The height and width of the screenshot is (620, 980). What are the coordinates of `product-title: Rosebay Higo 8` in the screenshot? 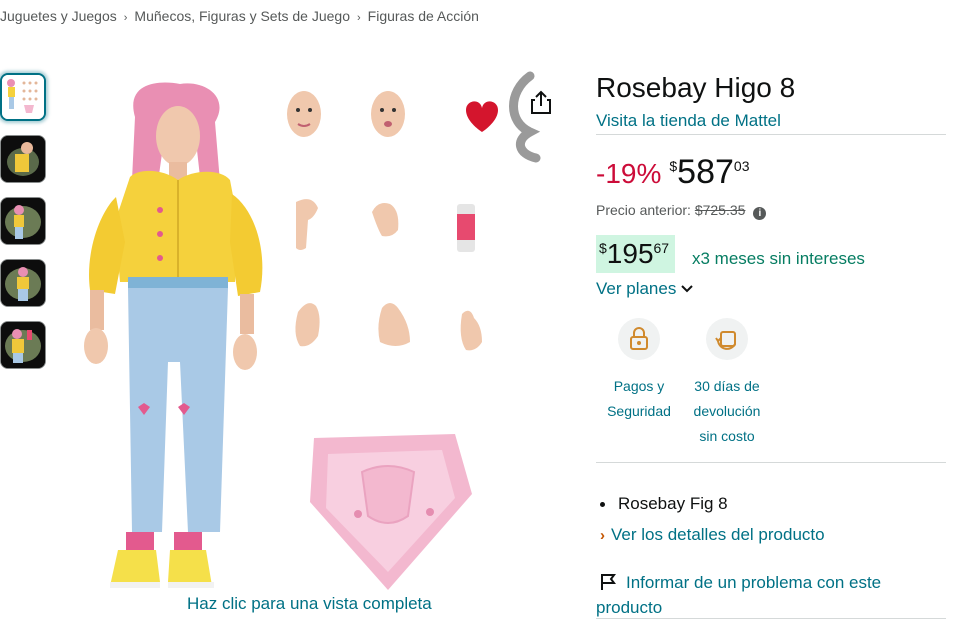 It's located at (696, 87).